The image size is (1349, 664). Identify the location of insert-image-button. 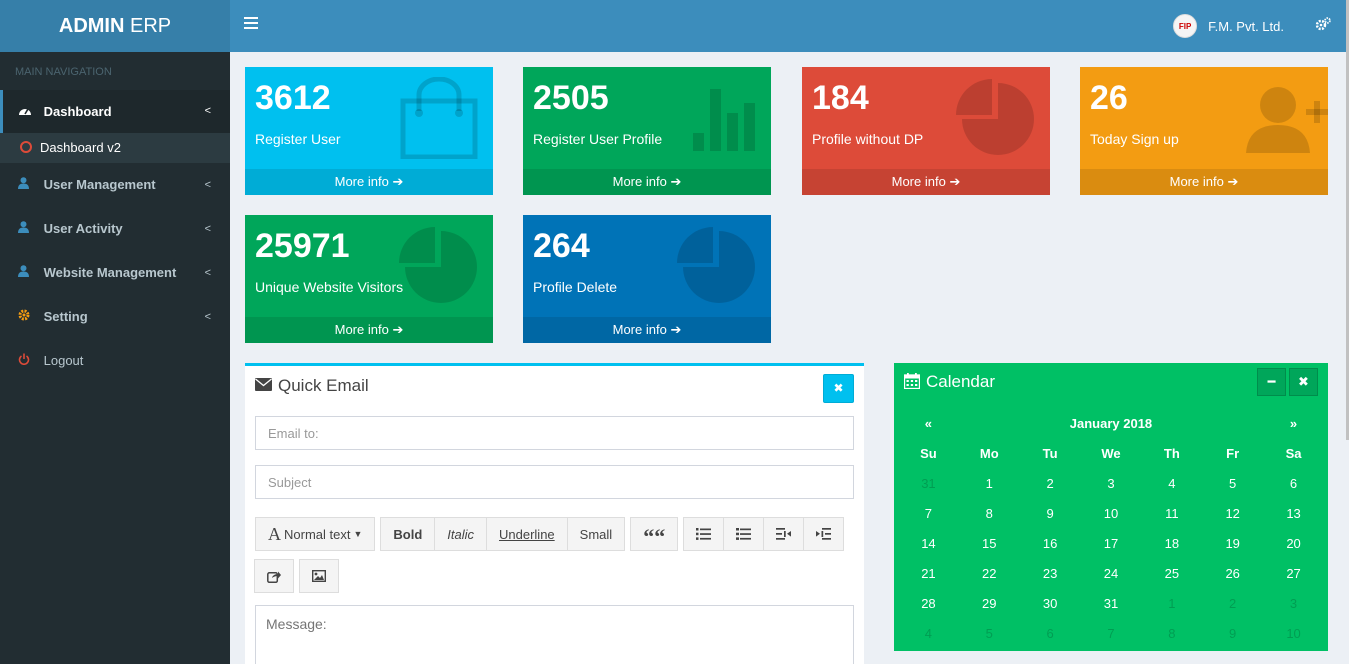
(319, 576).